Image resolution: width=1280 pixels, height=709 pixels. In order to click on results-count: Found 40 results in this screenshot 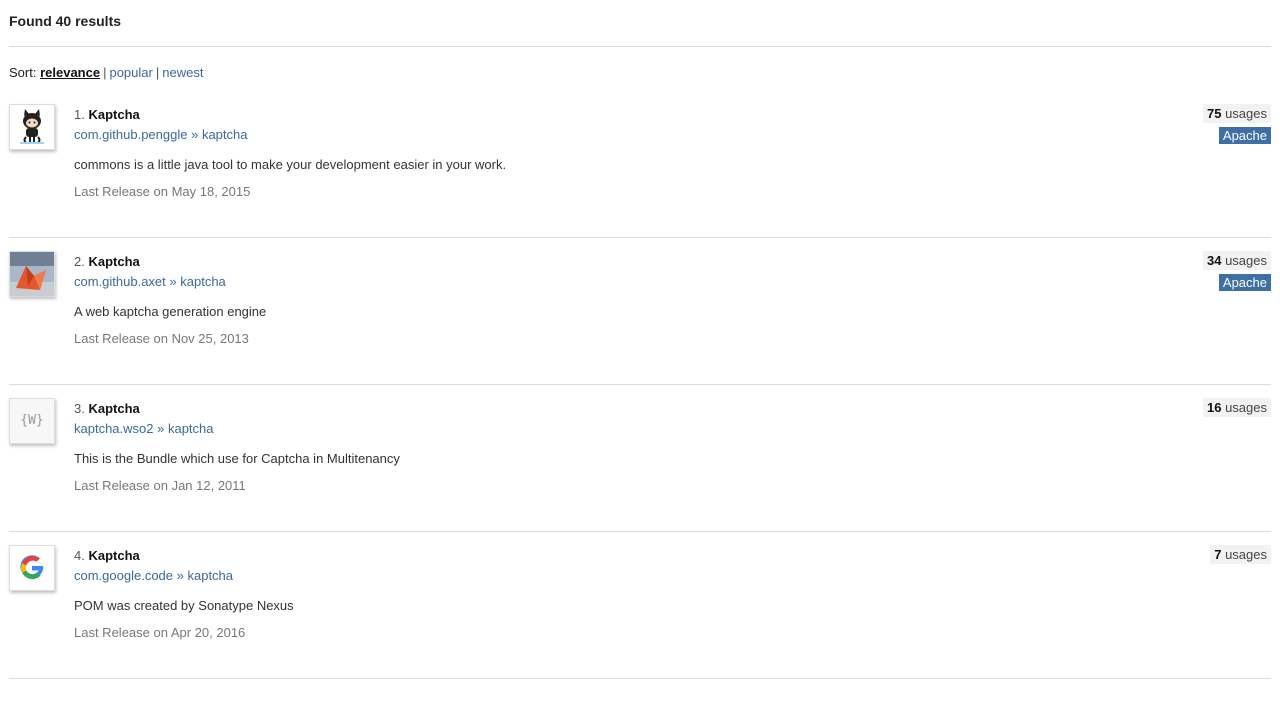, I will do `click(640, 23)`.